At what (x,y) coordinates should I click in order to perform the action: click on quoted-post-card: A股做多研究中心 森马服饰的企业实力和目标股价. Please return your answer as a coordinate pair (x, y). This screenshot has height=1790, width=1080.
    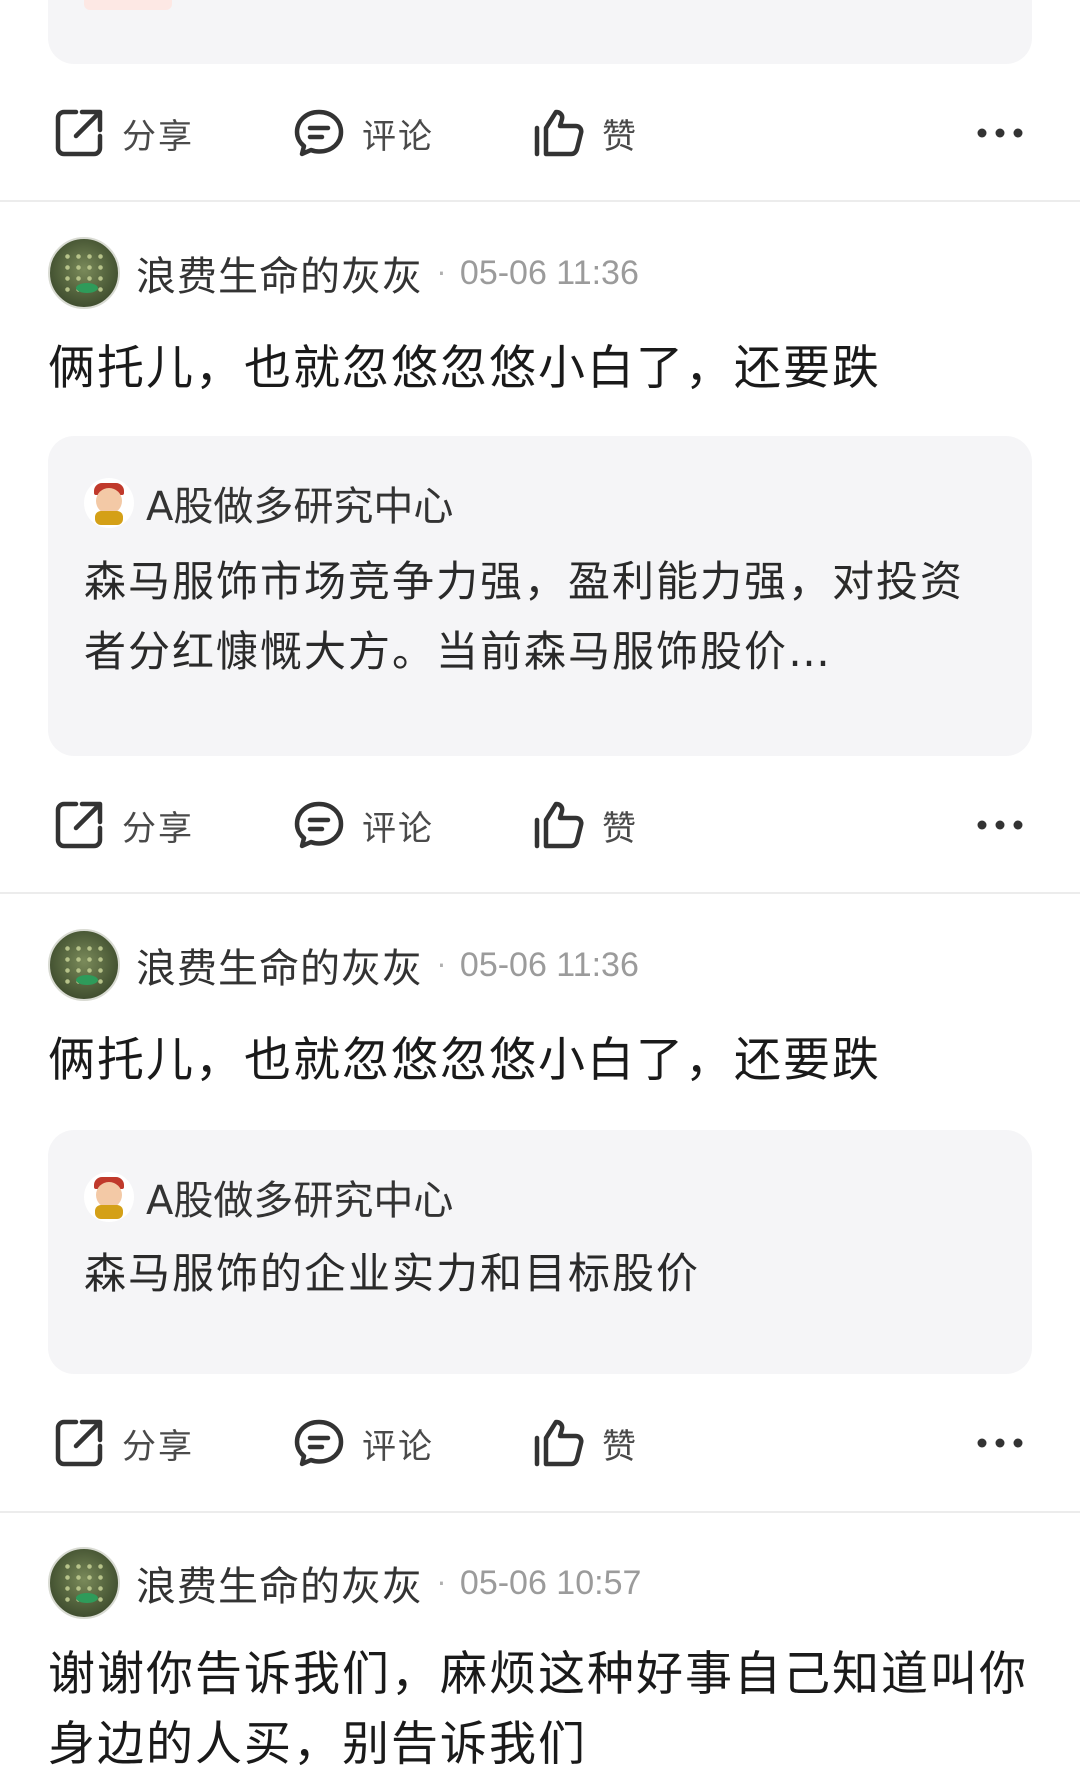
    Looking at the image, I should click on (540, 1252).